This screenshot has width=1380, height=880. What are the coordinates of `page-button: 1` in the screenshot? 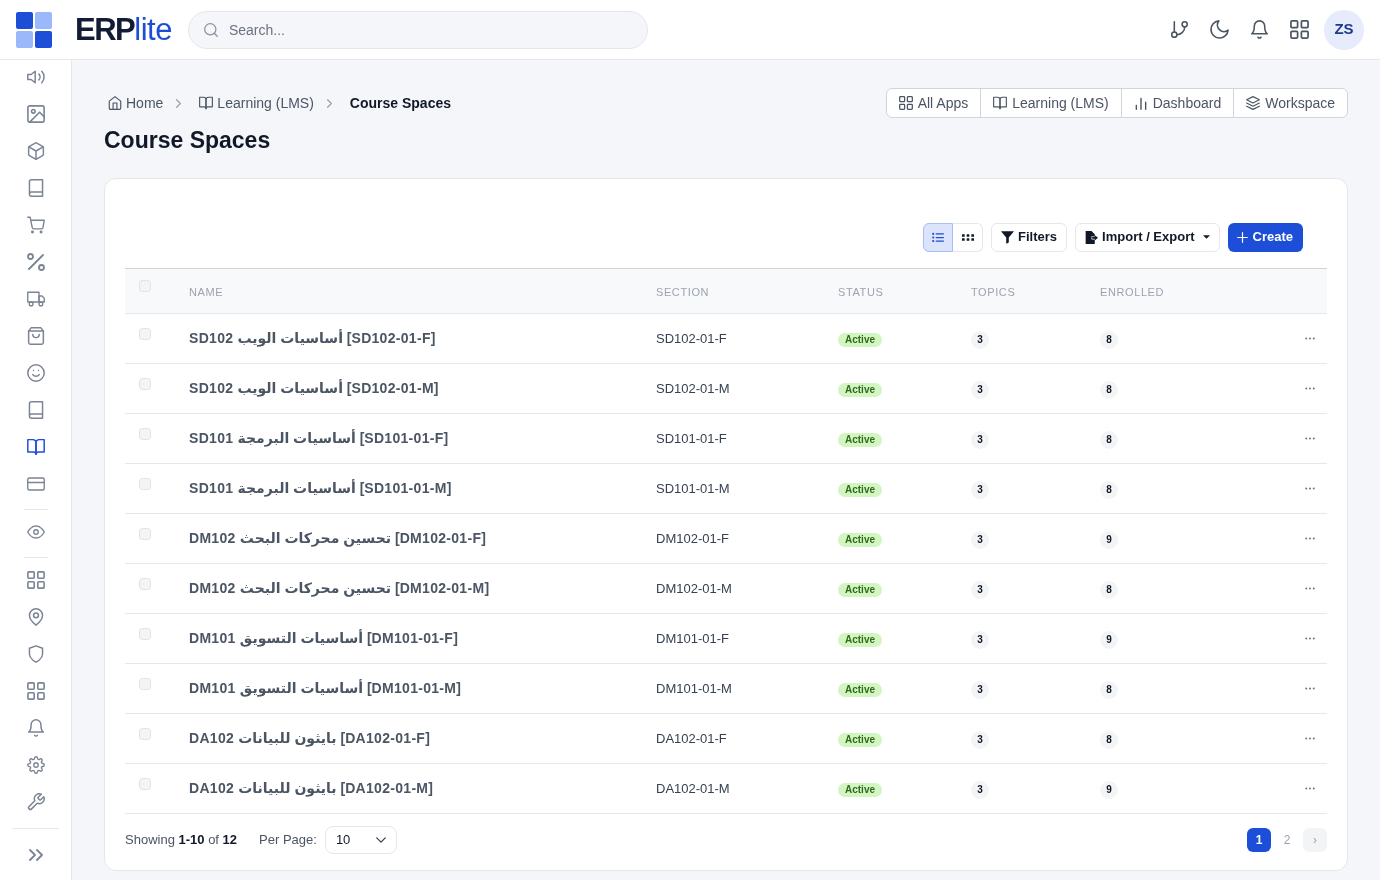 It's located at (1259, 840).